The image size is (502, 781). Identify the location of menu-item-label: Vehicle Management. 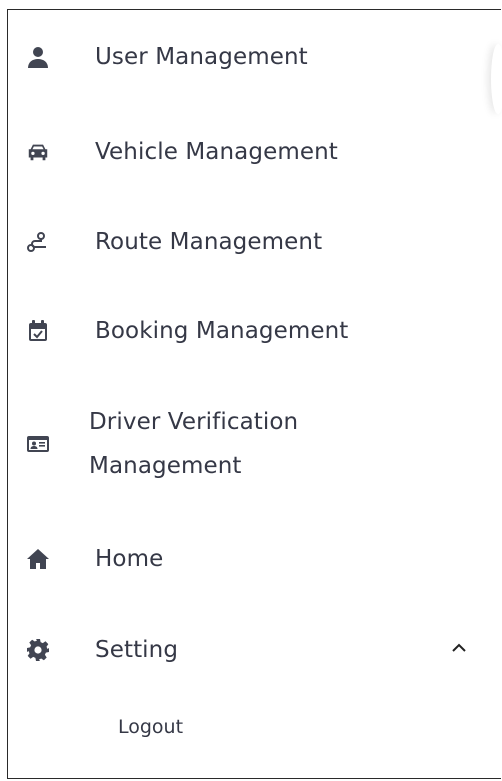
(216, 152).